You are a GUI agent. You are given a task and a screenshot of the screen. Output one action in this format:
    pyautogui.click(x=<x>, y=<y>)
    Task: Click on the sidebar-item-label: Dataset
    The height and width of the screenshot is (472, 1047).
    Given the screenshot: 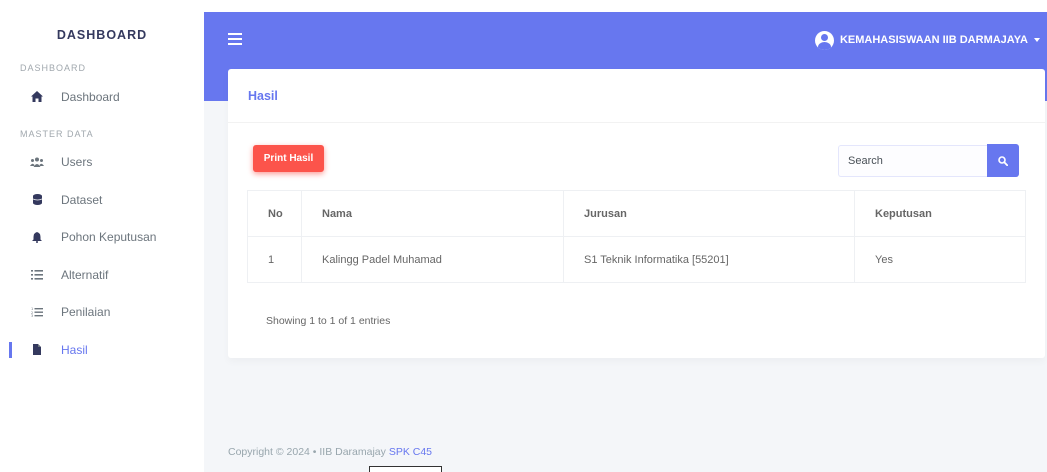 What is the action you would take?
    pyautogui.click(x=82, y=199)
    